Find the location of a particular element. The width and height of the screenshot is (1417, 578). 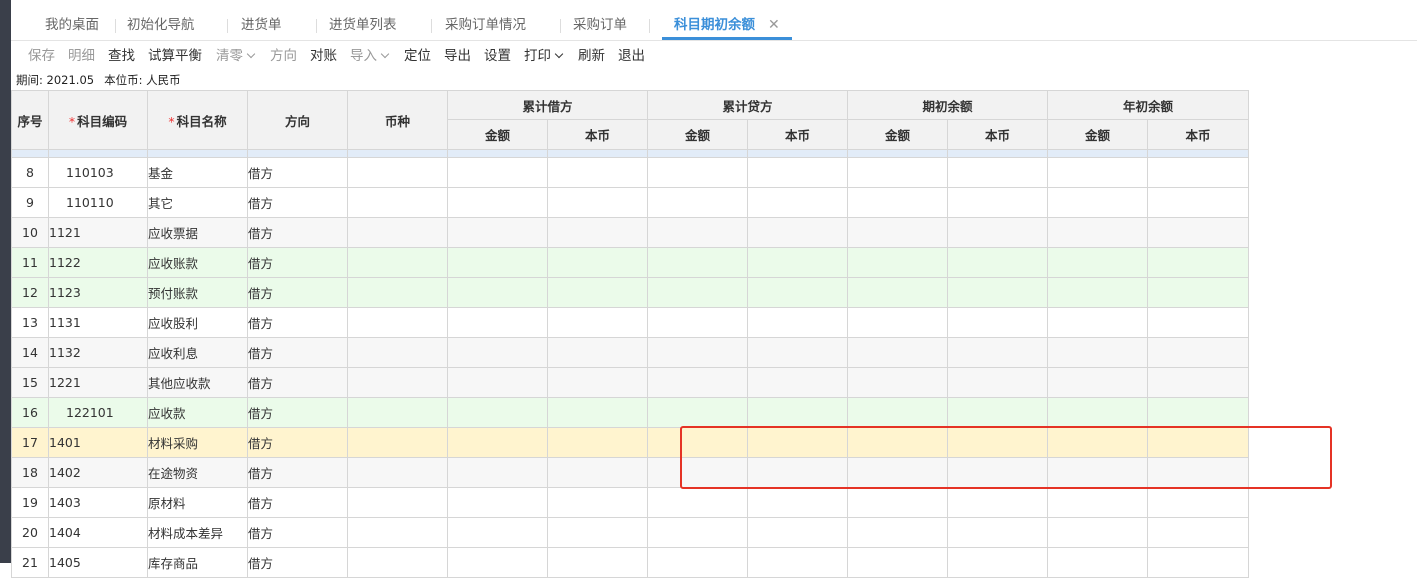

table-row: 19 1403 原材料 借方 is located at coordinates (630, 502).